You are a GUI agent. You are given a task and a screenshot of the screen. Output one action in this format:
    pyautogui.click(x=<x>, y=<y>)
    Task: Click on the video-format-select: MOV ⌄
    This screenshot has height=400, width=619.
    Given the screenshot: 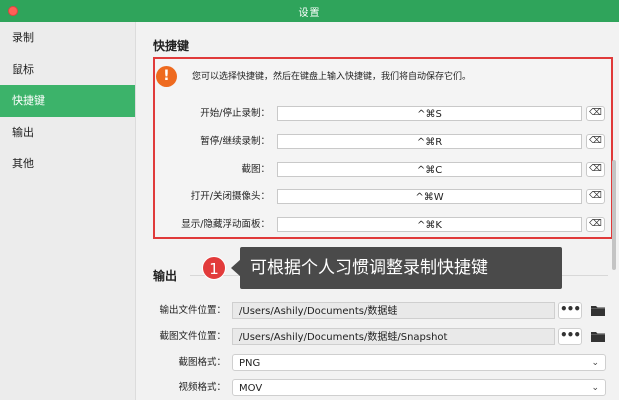 What is the action you would take?
    pyautogui.click(x=419, y=387)
    